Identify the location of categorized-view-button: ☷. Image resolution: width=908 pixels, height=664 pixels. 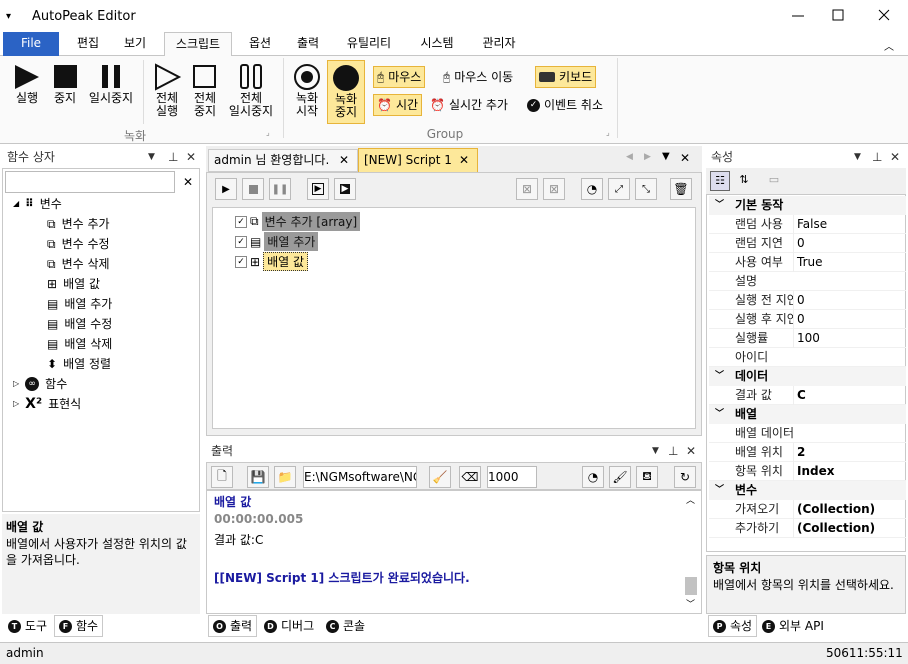
(720, 181).